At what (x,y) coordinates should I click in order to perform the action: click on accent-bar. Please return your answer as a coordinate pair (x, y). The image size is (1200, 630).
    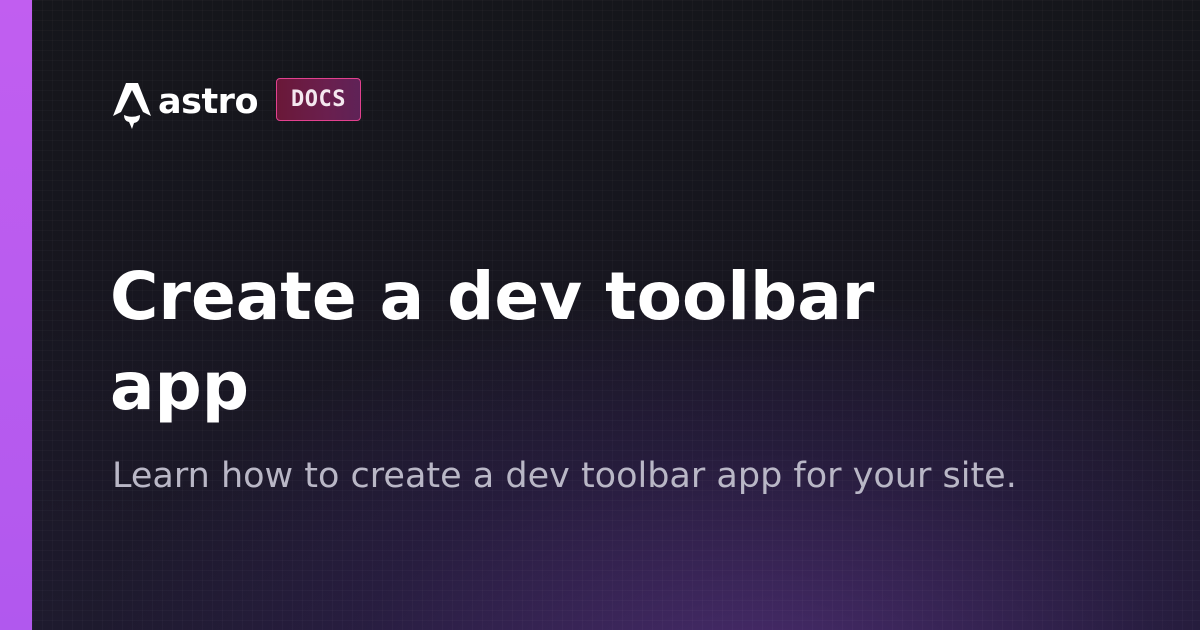
    Looking at the image, I should click on (16, 315).